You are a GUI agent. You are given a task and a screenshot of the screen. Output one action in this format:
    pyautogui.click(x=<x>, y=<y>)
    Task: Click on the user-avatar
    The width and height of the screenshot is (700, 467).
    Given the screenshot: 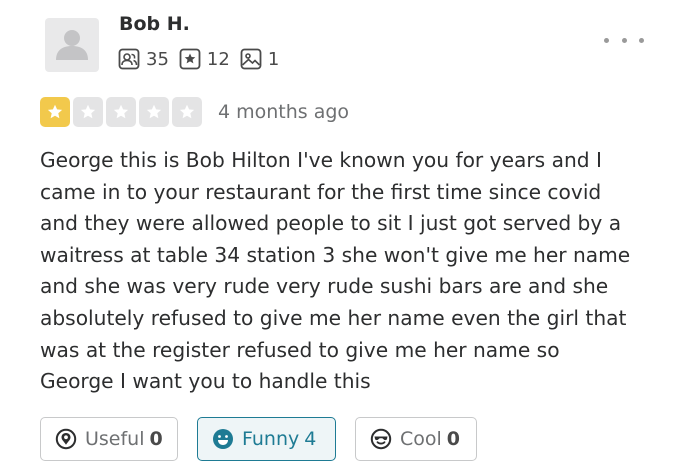 What is the action you would take?
    pyautogui.click(x=72, y=45)
    